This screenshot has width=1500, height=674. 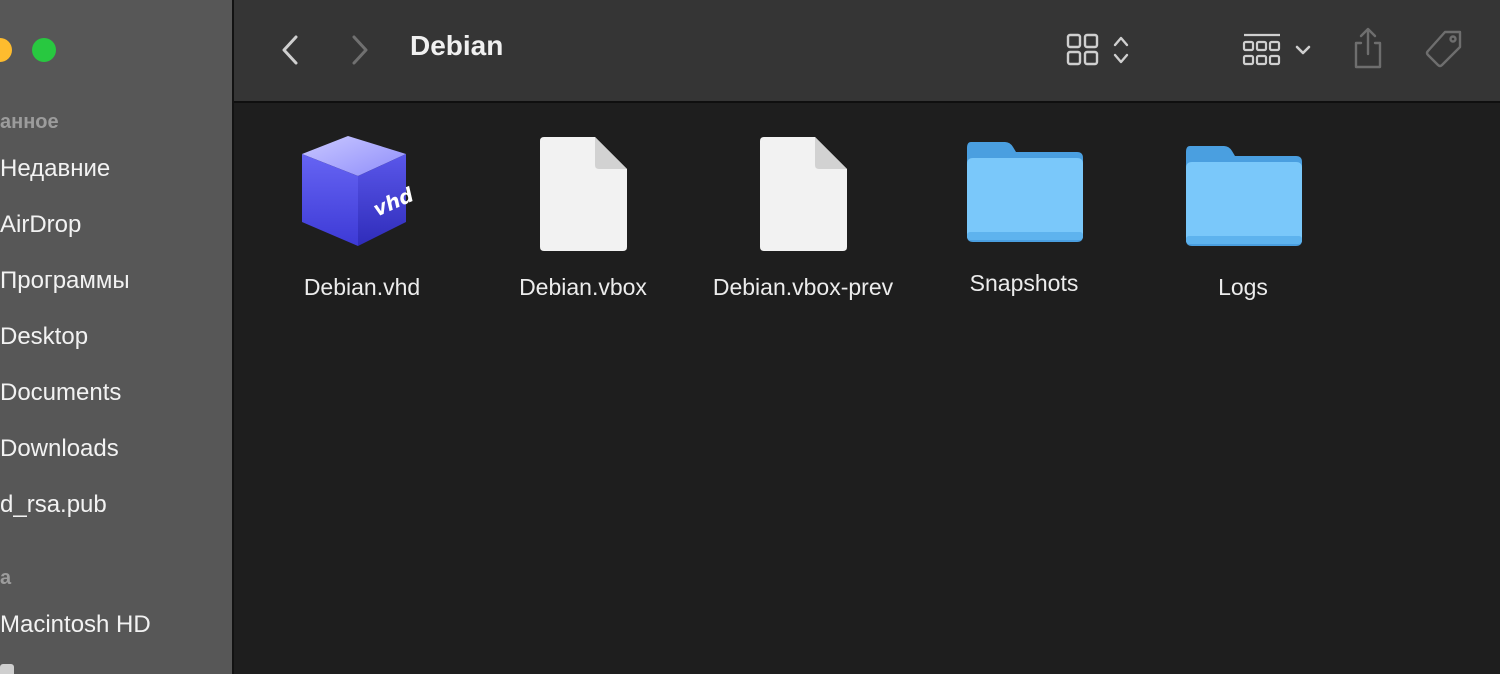 I want to click on sidebar-item-airdrop: AirDrop, so click(x=40, y=225).